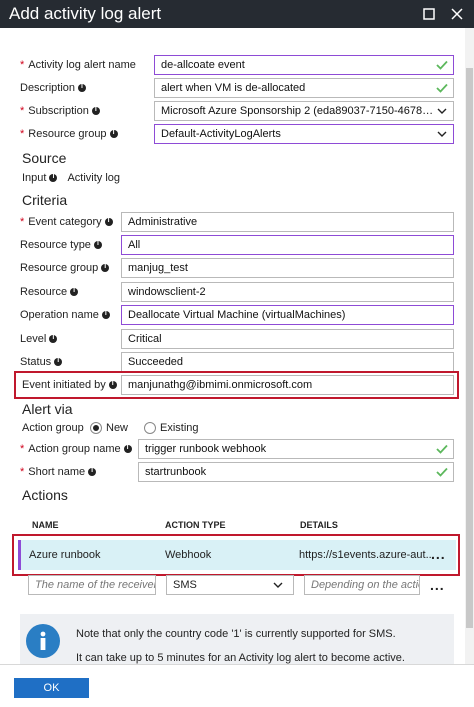 This screenshot has width=474, height=707. Describe the element at coordinates (48, 88) in the screenshot. I see `description-label: Description` at that location.